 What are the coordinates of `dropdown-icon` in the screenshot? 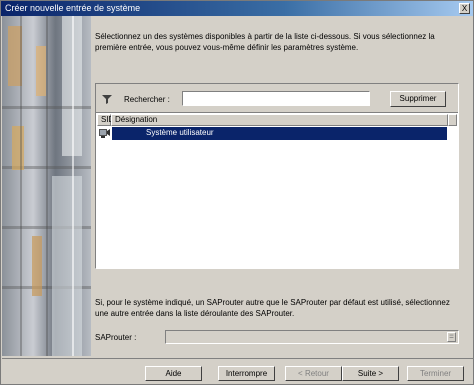 It's located at (451, 337).